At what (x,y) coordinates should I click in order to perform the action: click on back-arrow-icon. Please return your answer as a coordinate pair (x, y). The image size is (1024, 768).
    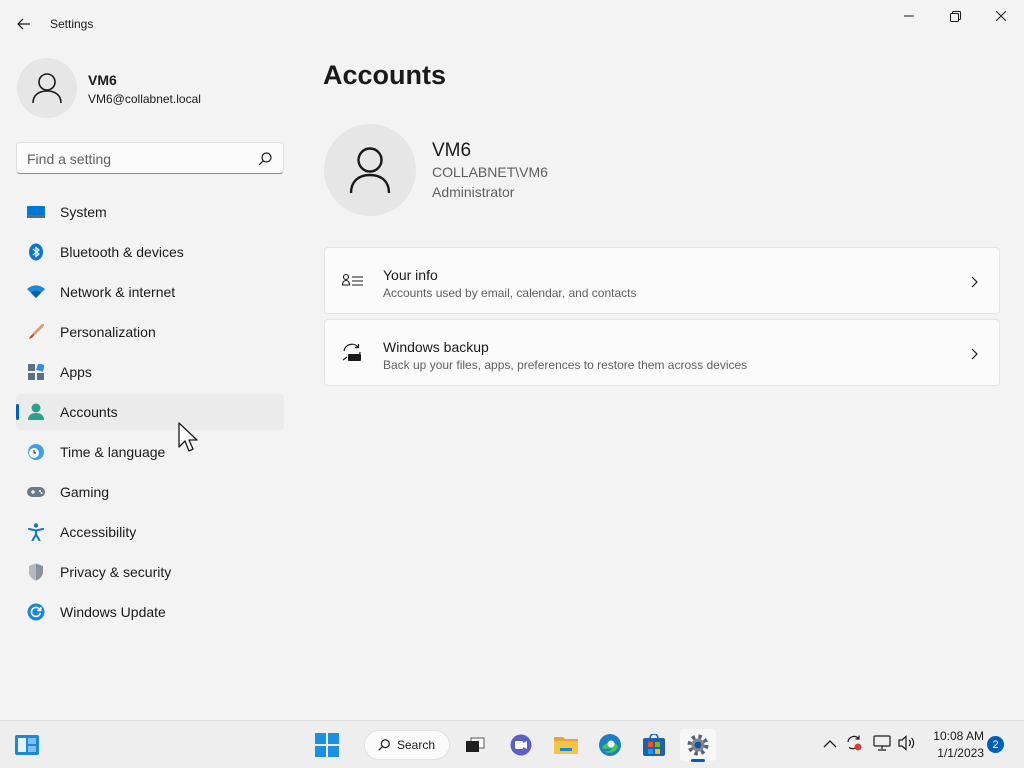
    Looking at the image, I should click on (23, 24).